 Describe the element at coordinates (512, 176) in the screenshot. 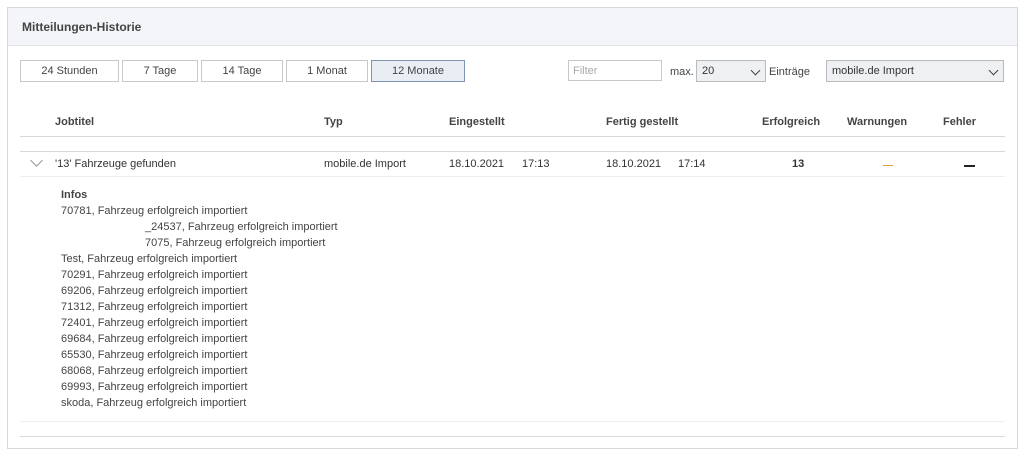

I see `row-divider` at that location.